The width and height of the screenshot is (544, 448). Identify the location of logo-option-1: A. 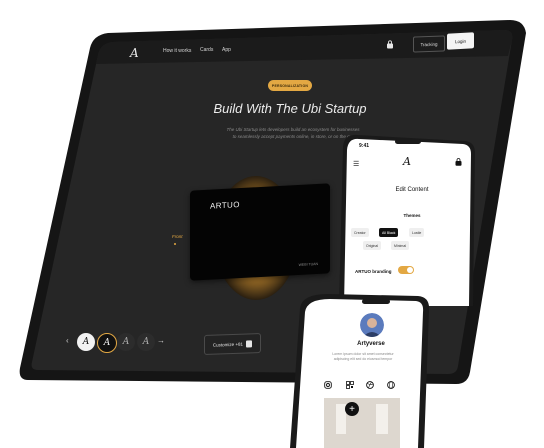
(86, 342).